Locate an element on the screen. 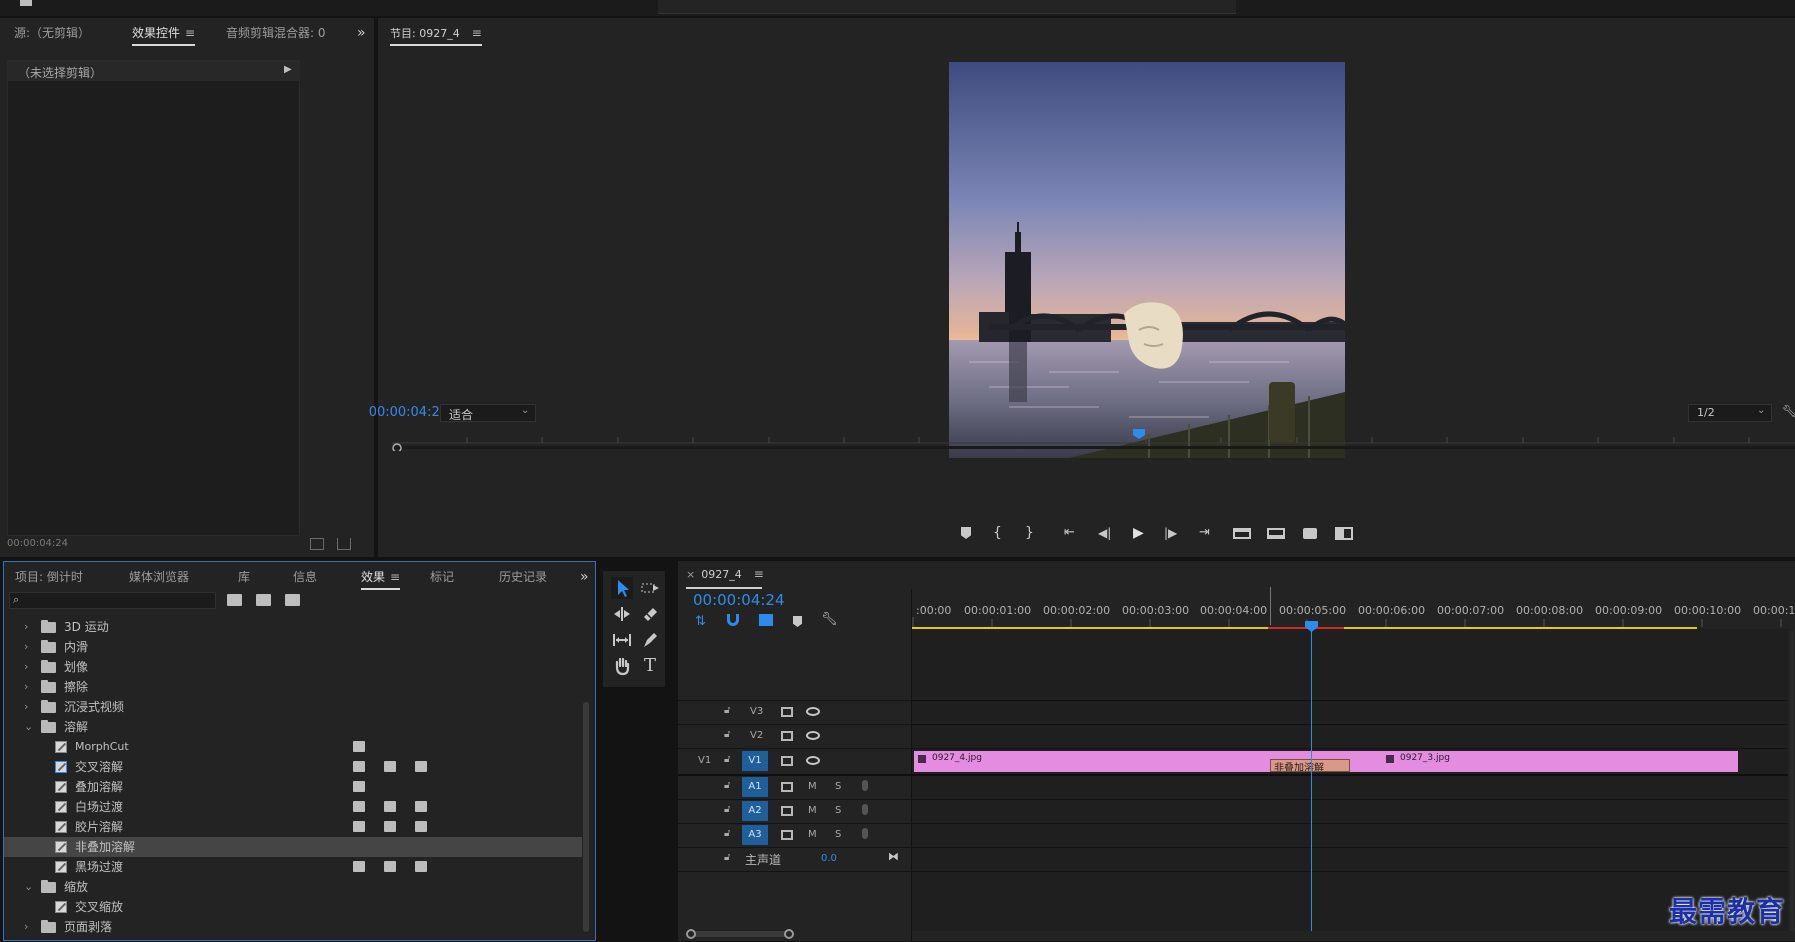 The width and height of the screenshot is (1795, 942). tab-media-browser: 媒体浏览器 is located at coordinates (159, 577).